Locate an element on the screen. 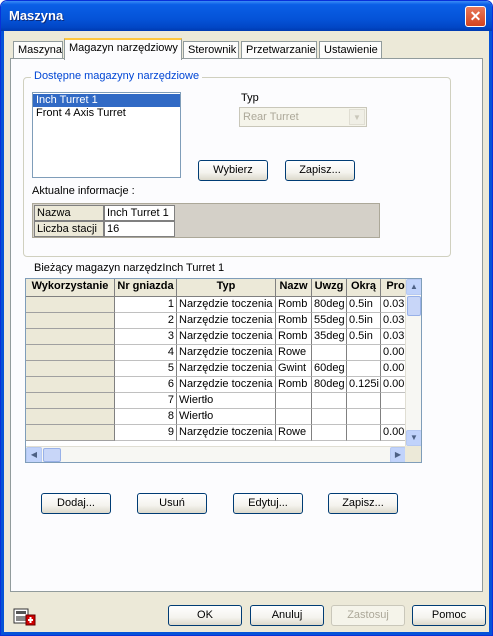 This screenshot has height=636, width=493. col-header-type: Typ is located at coordinates (226, 288).